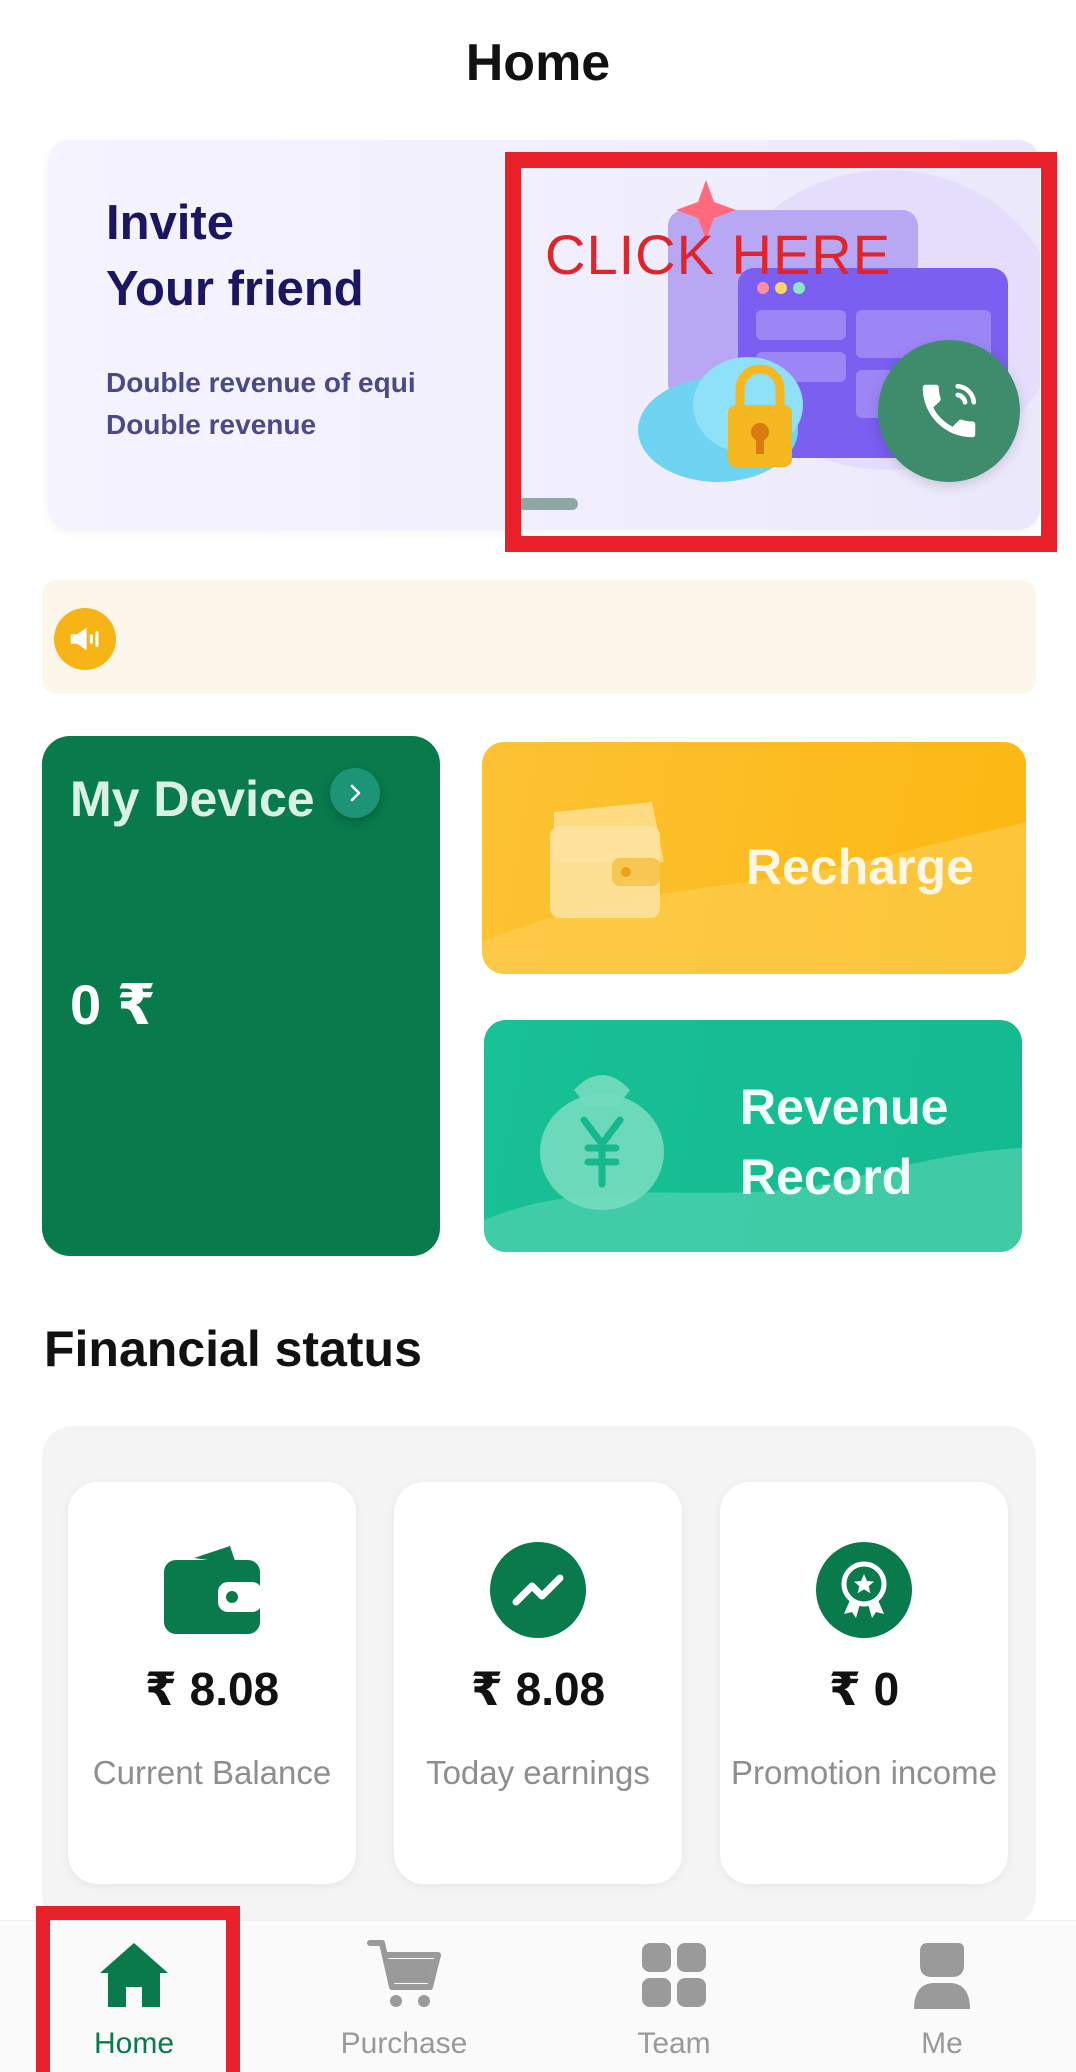  I want to click on nav-purchase-label: Purchase, so click(404, 2043).